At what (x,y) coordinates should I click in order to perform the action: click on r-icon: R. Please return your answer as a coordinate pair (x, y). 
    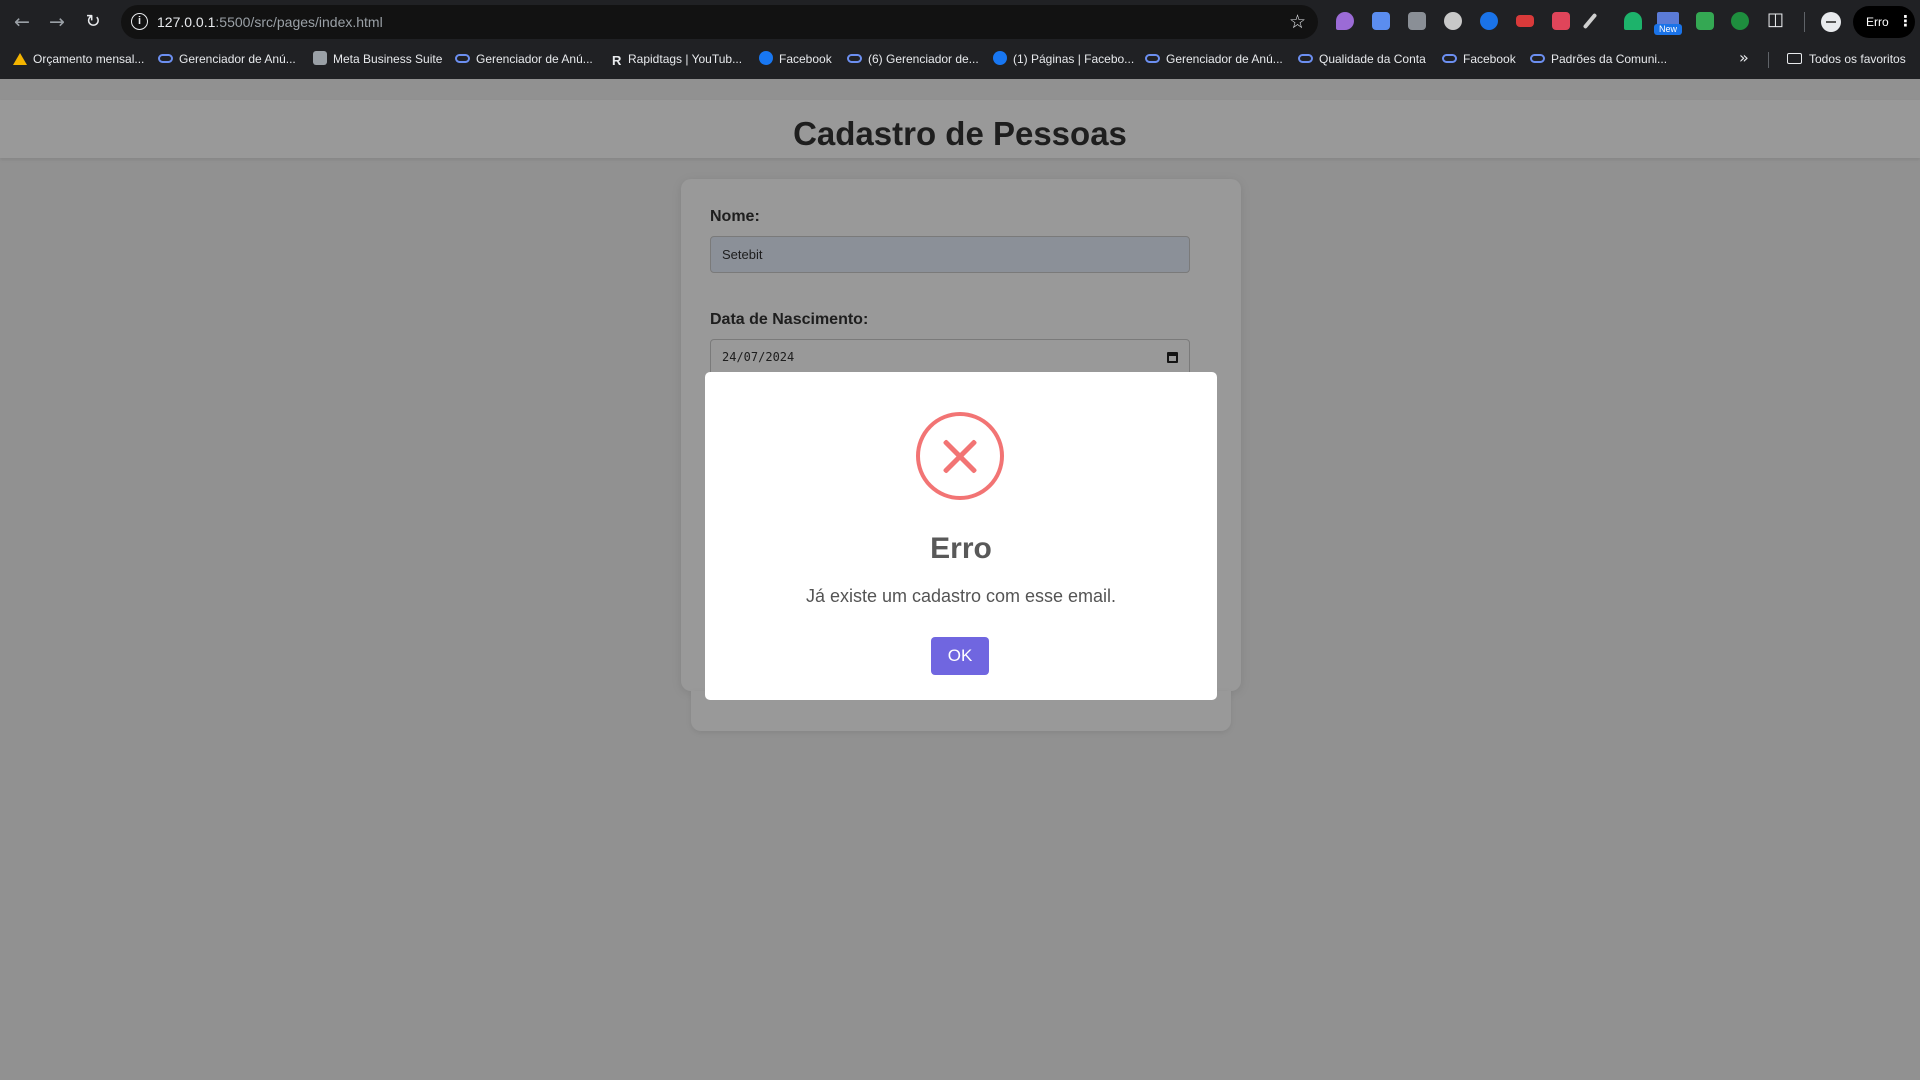
    Looking at the image, I should click on (617, 60).